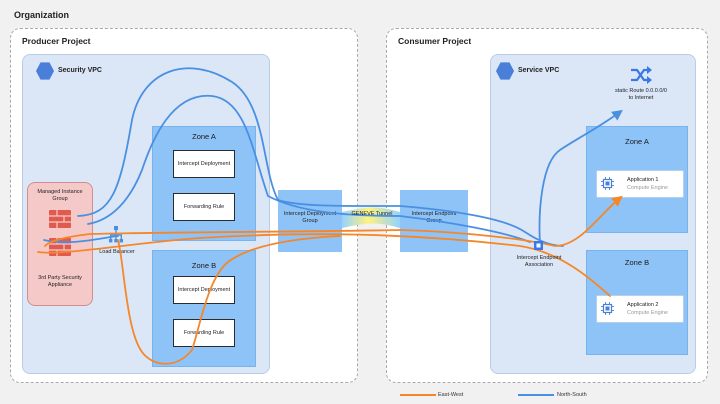  What do you see at coordinates (204, 290) in the screenshot?
I see `intercept-deployment-b: Intercept Deployment` at bounding box center [204, 290].